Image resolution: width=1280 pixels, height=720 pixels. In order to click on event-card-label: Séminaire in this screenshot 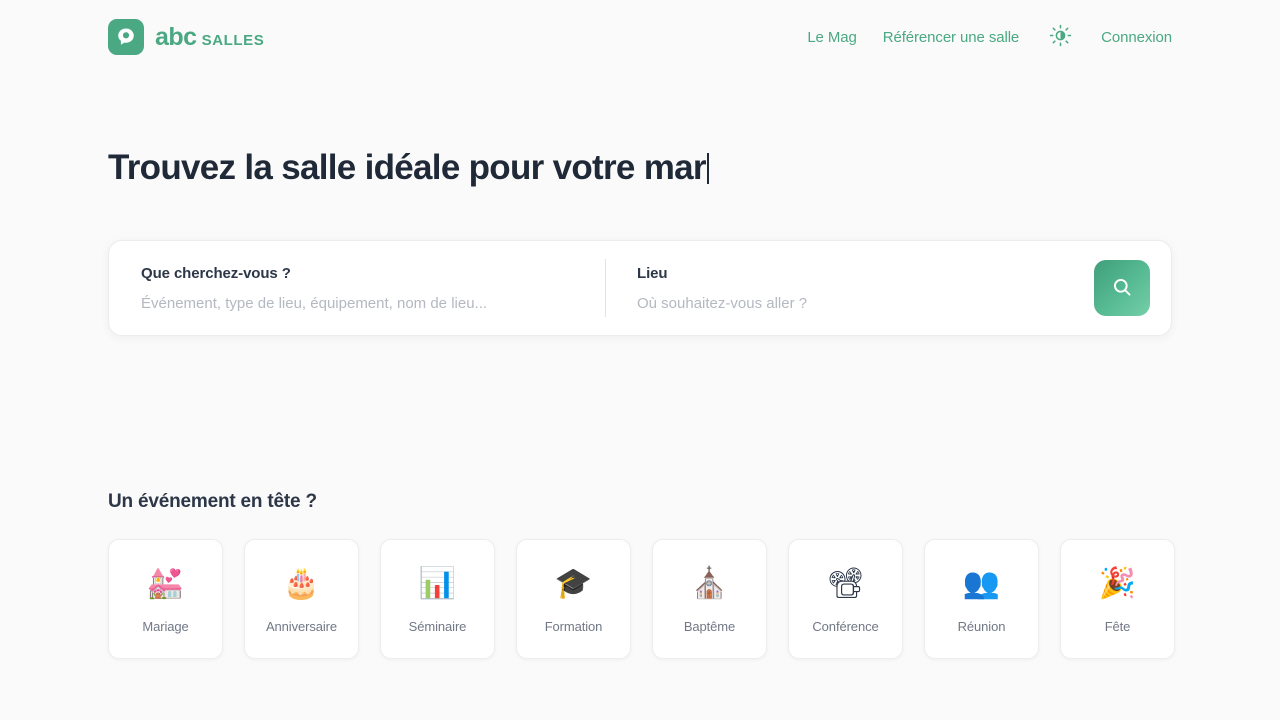, I will do `click(437, 626)`.